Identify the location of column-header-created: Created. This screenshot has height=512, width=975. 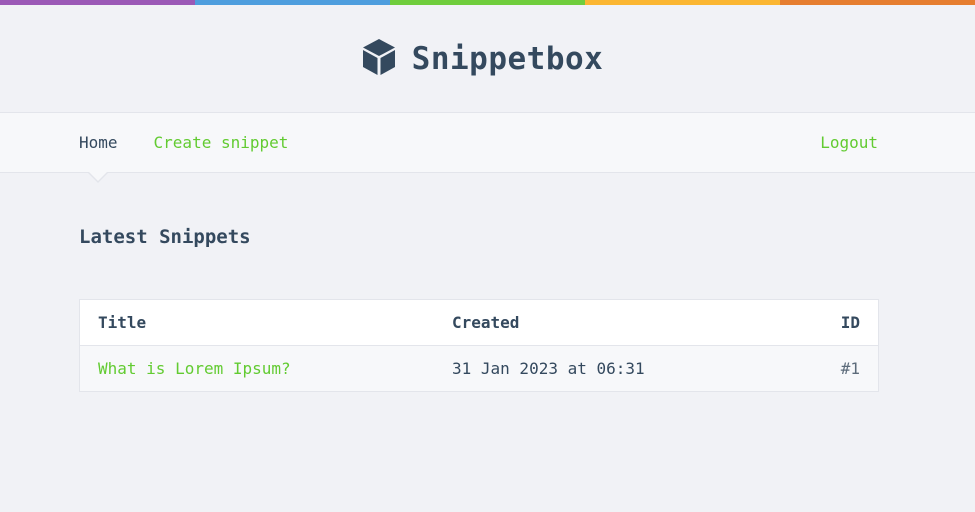
(486, 322).